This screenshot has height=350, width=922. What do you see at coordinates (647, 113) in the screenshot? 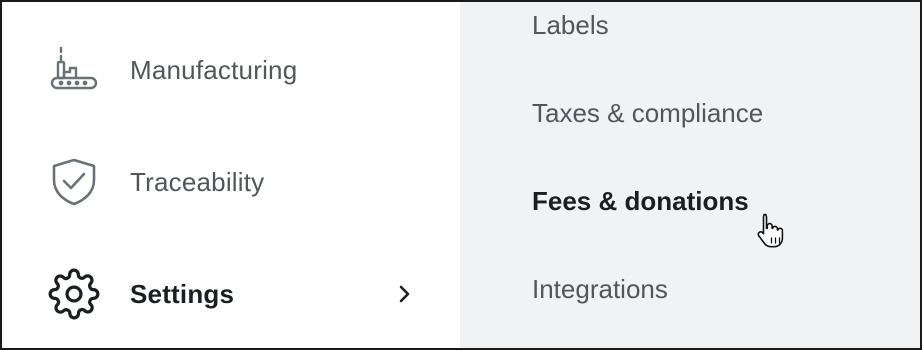
I see `submenu-item-taxes-compliance: Taxes & compliance` at bounding box center [647, 113].